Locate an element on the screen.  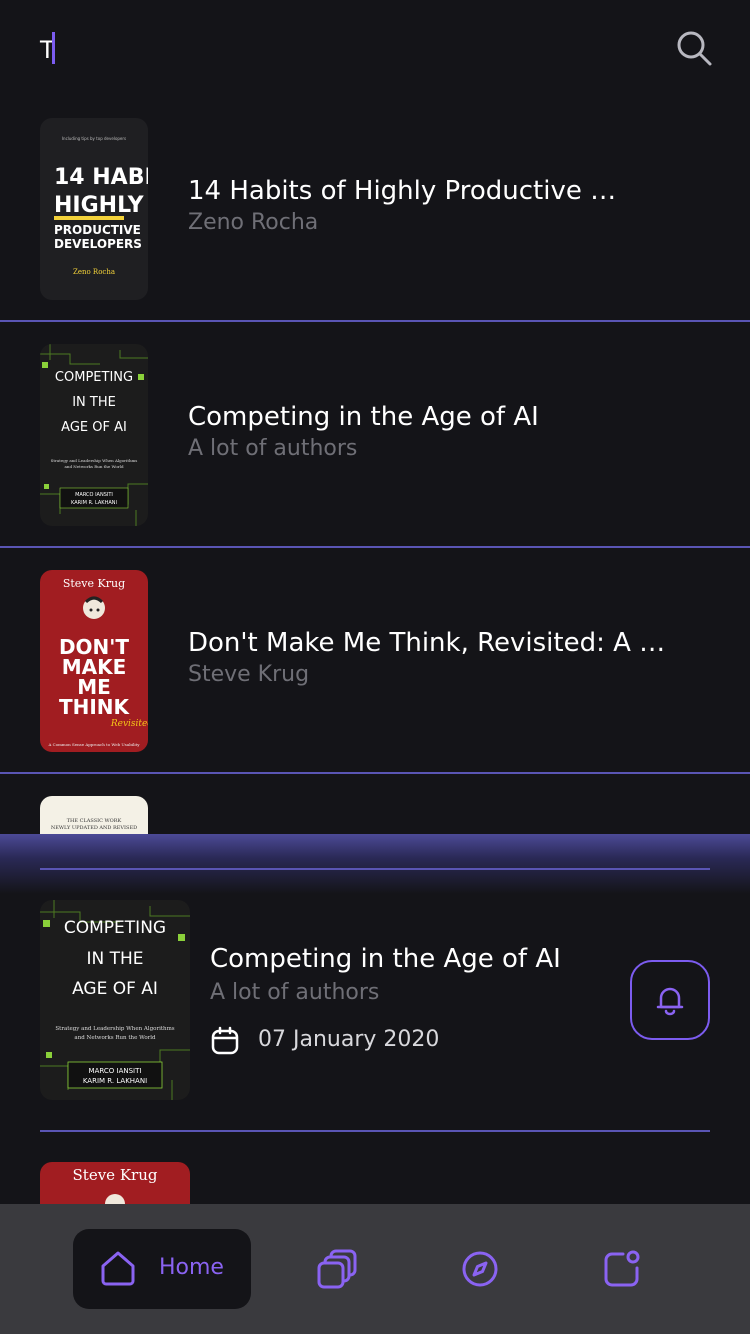
library-icon is located at coordinates (338, 1269).